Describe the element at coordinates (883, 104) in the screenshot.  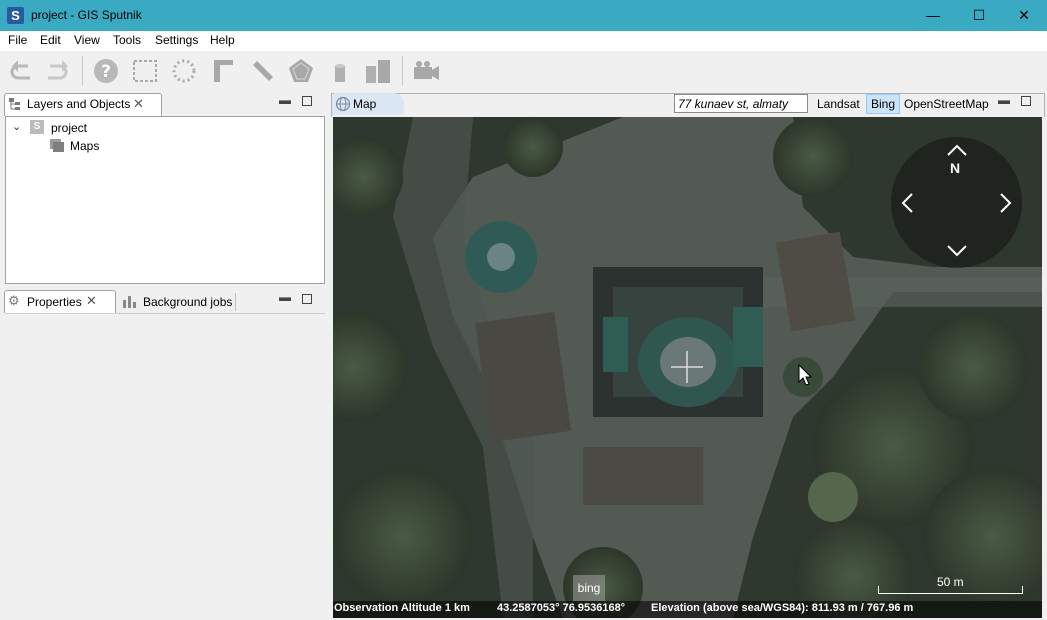
I see `provider-bing: Bing` at that location.